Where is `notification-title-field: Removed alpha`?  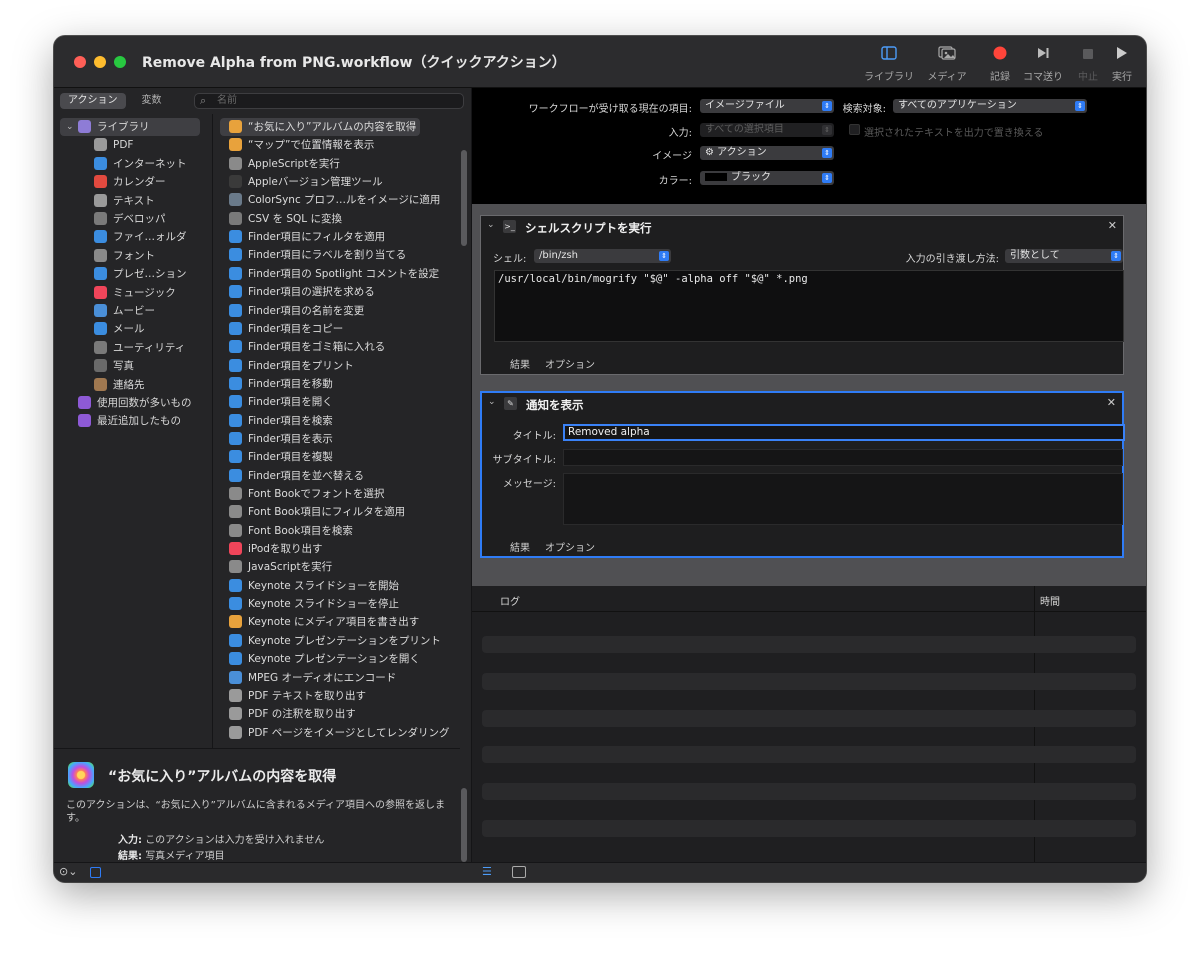 notification-title-field: Removed alpha is located at coordinates (844, 432).